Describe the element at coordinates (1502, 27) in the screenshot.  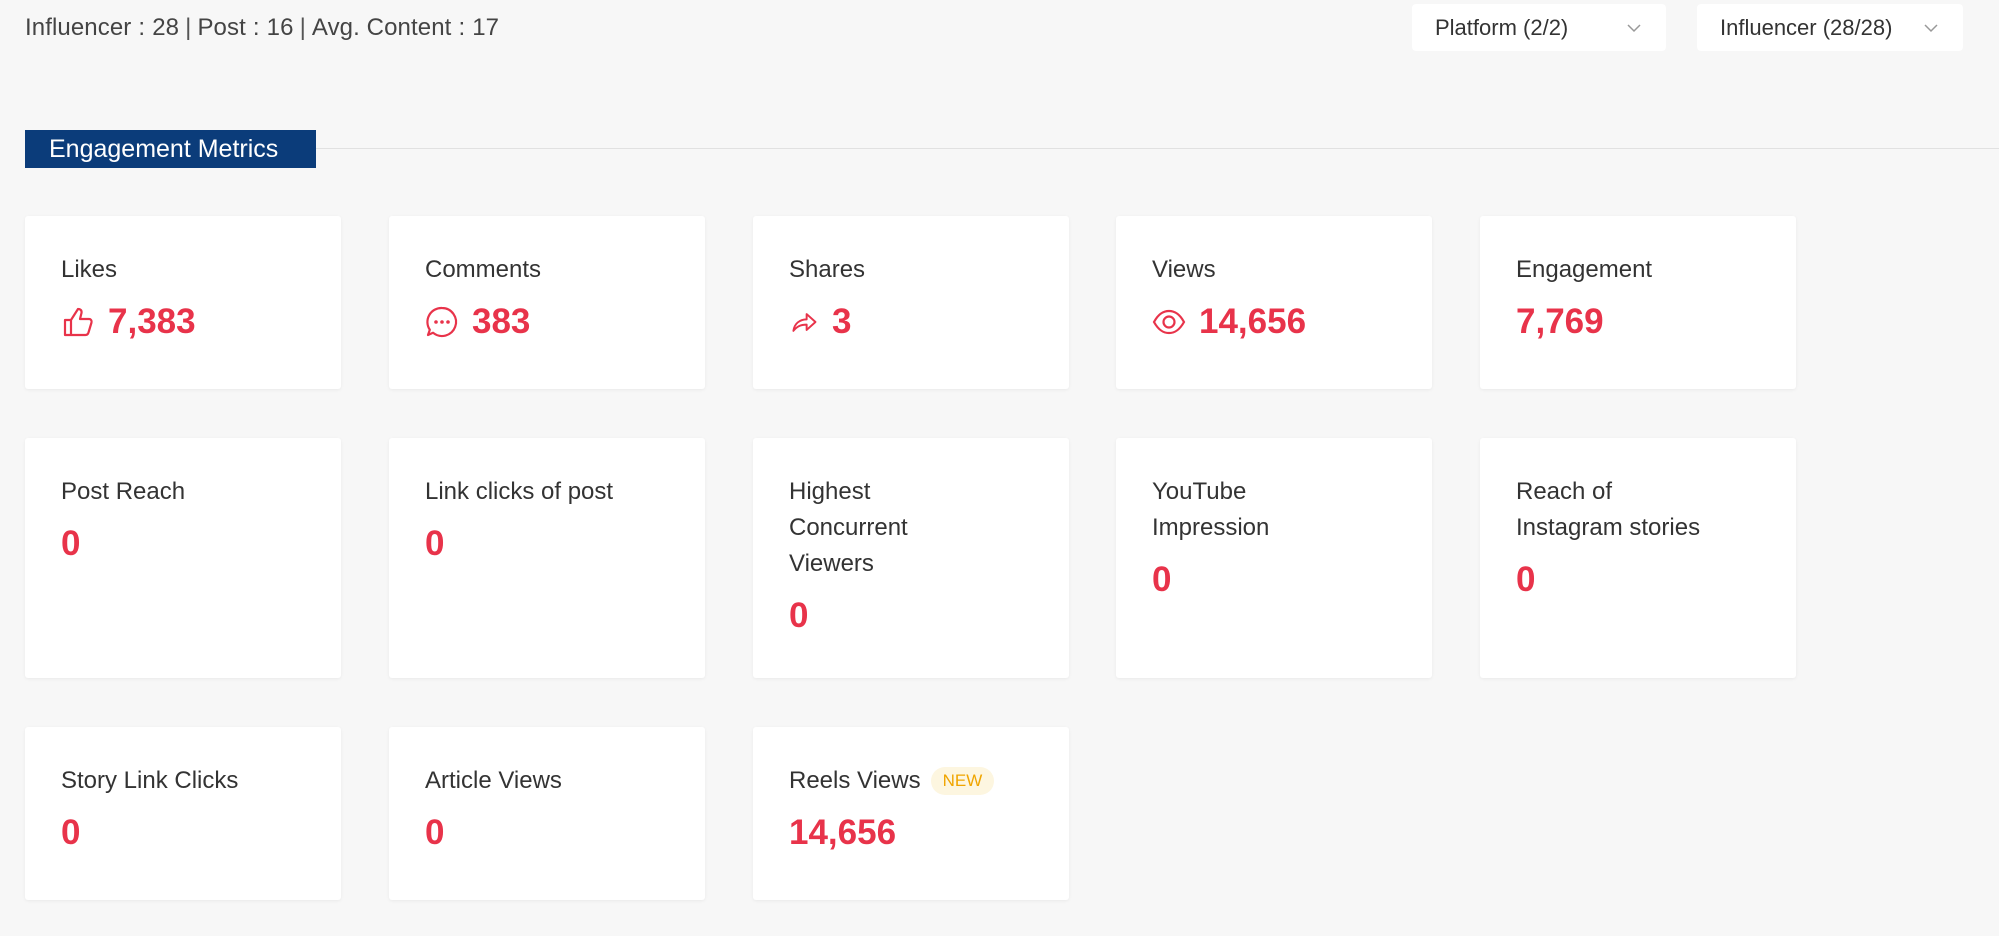
I see `platform-filter-label: Platform (2/2)` at that location.